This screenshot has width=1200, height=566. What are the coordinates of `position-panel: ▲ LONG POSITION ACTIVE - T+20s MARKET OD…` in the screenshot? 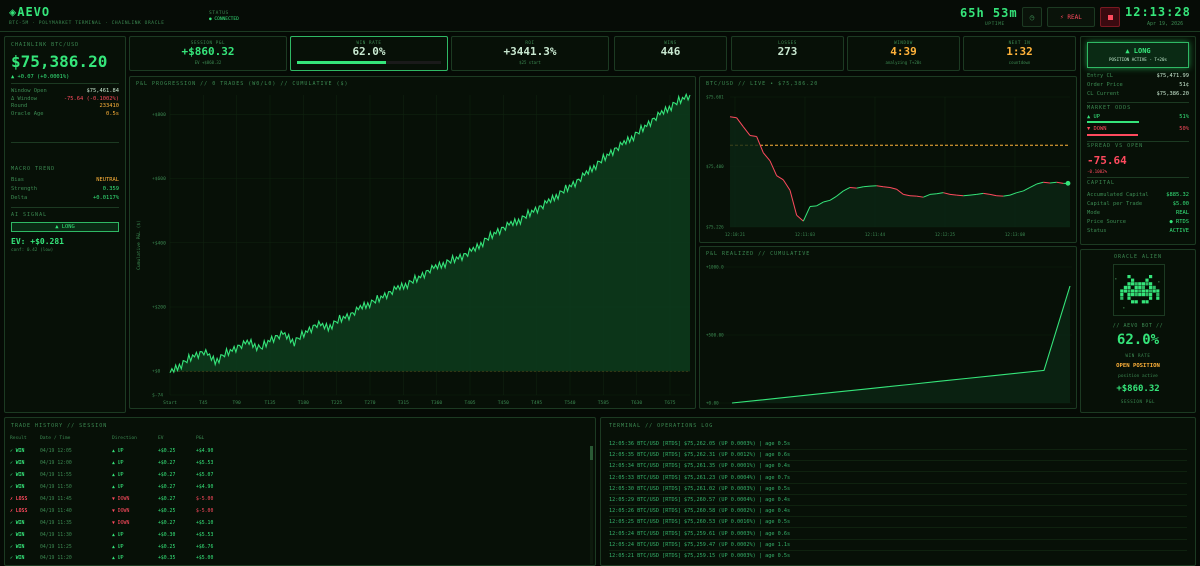 It's located at (1138, 140).